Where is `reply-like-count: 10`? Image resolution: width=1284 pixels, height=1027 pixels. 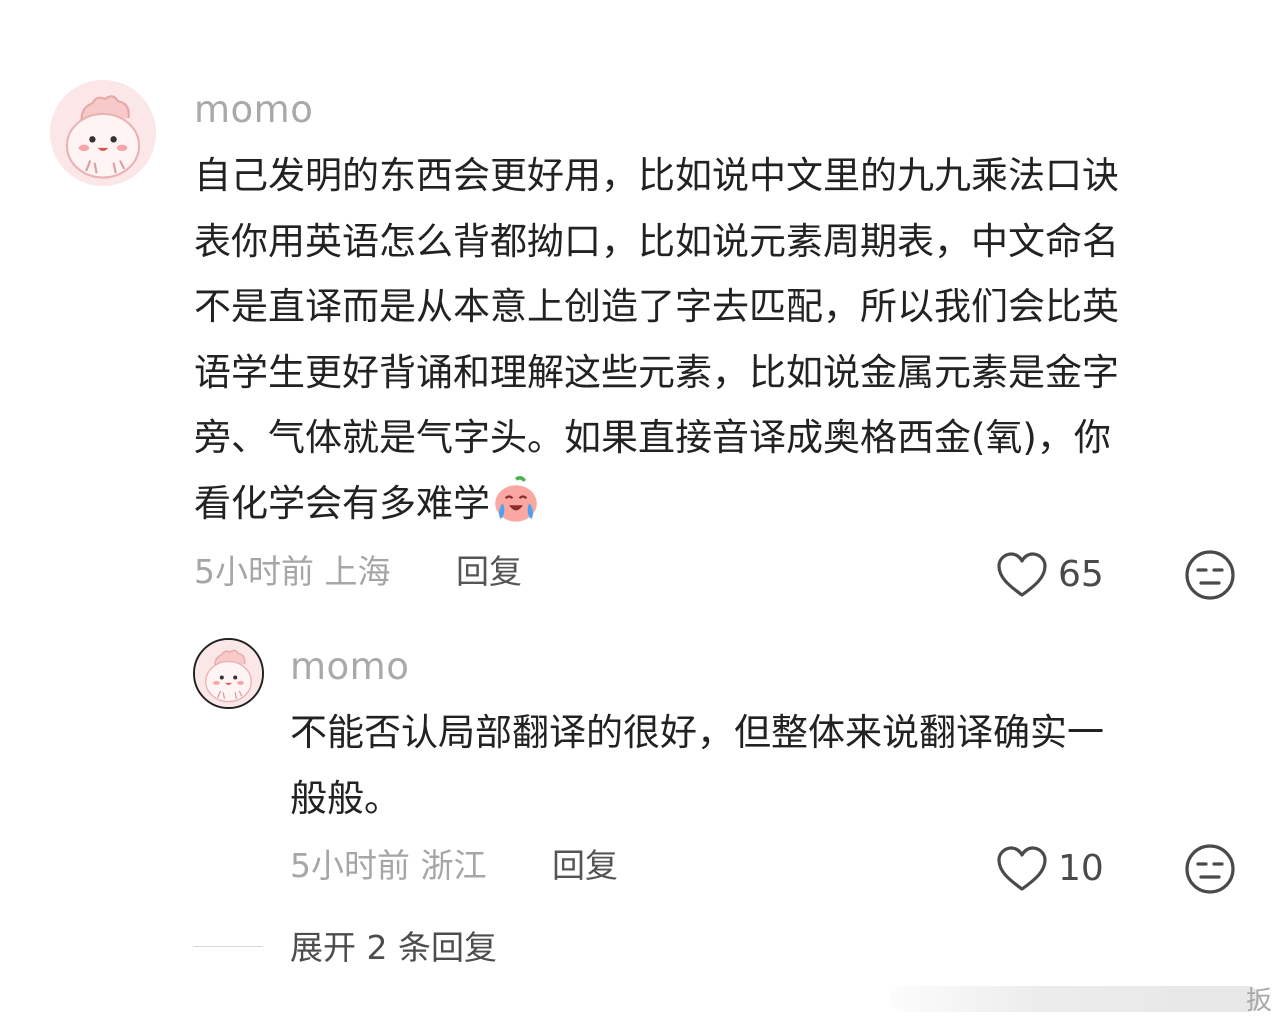
reply-like-count: 10 is located at coordinates (1081, 868).